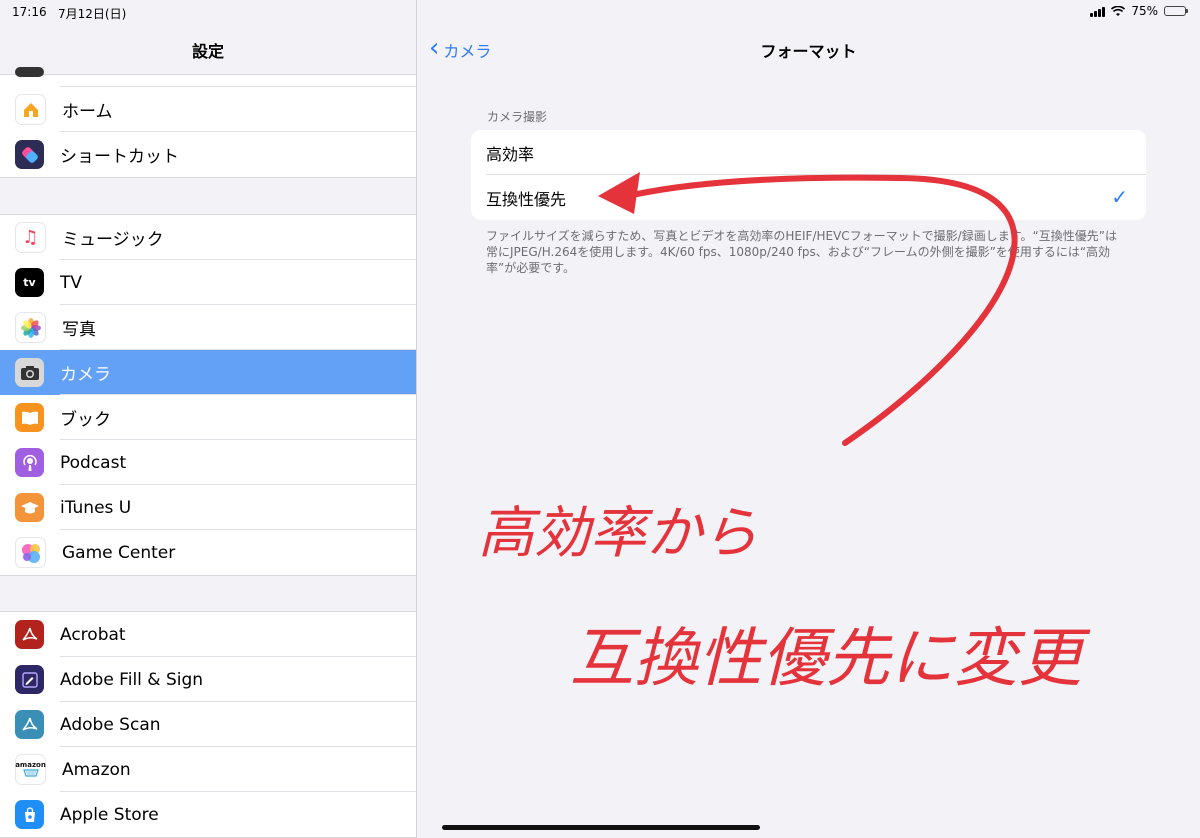 The image size is (1200, 838). I want to click on sidebar-item-home: ホーム, so click(208, 109).